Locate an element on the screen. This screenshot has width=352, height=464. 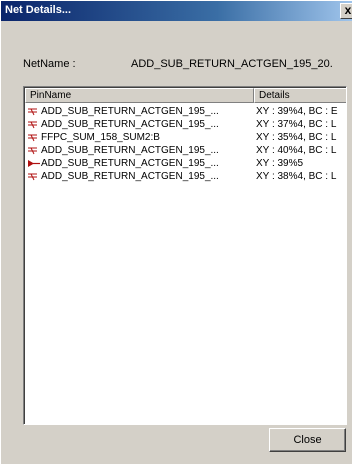
pin-detail-cell: XY : 35%4, BC : L is located at coordinates (296, 137).